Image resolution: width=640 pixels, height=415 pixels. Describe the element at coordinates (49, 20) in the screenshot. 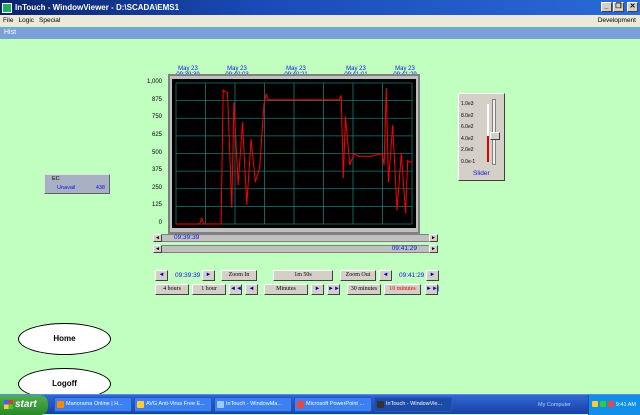

I see `menu-special: Special` at that location.